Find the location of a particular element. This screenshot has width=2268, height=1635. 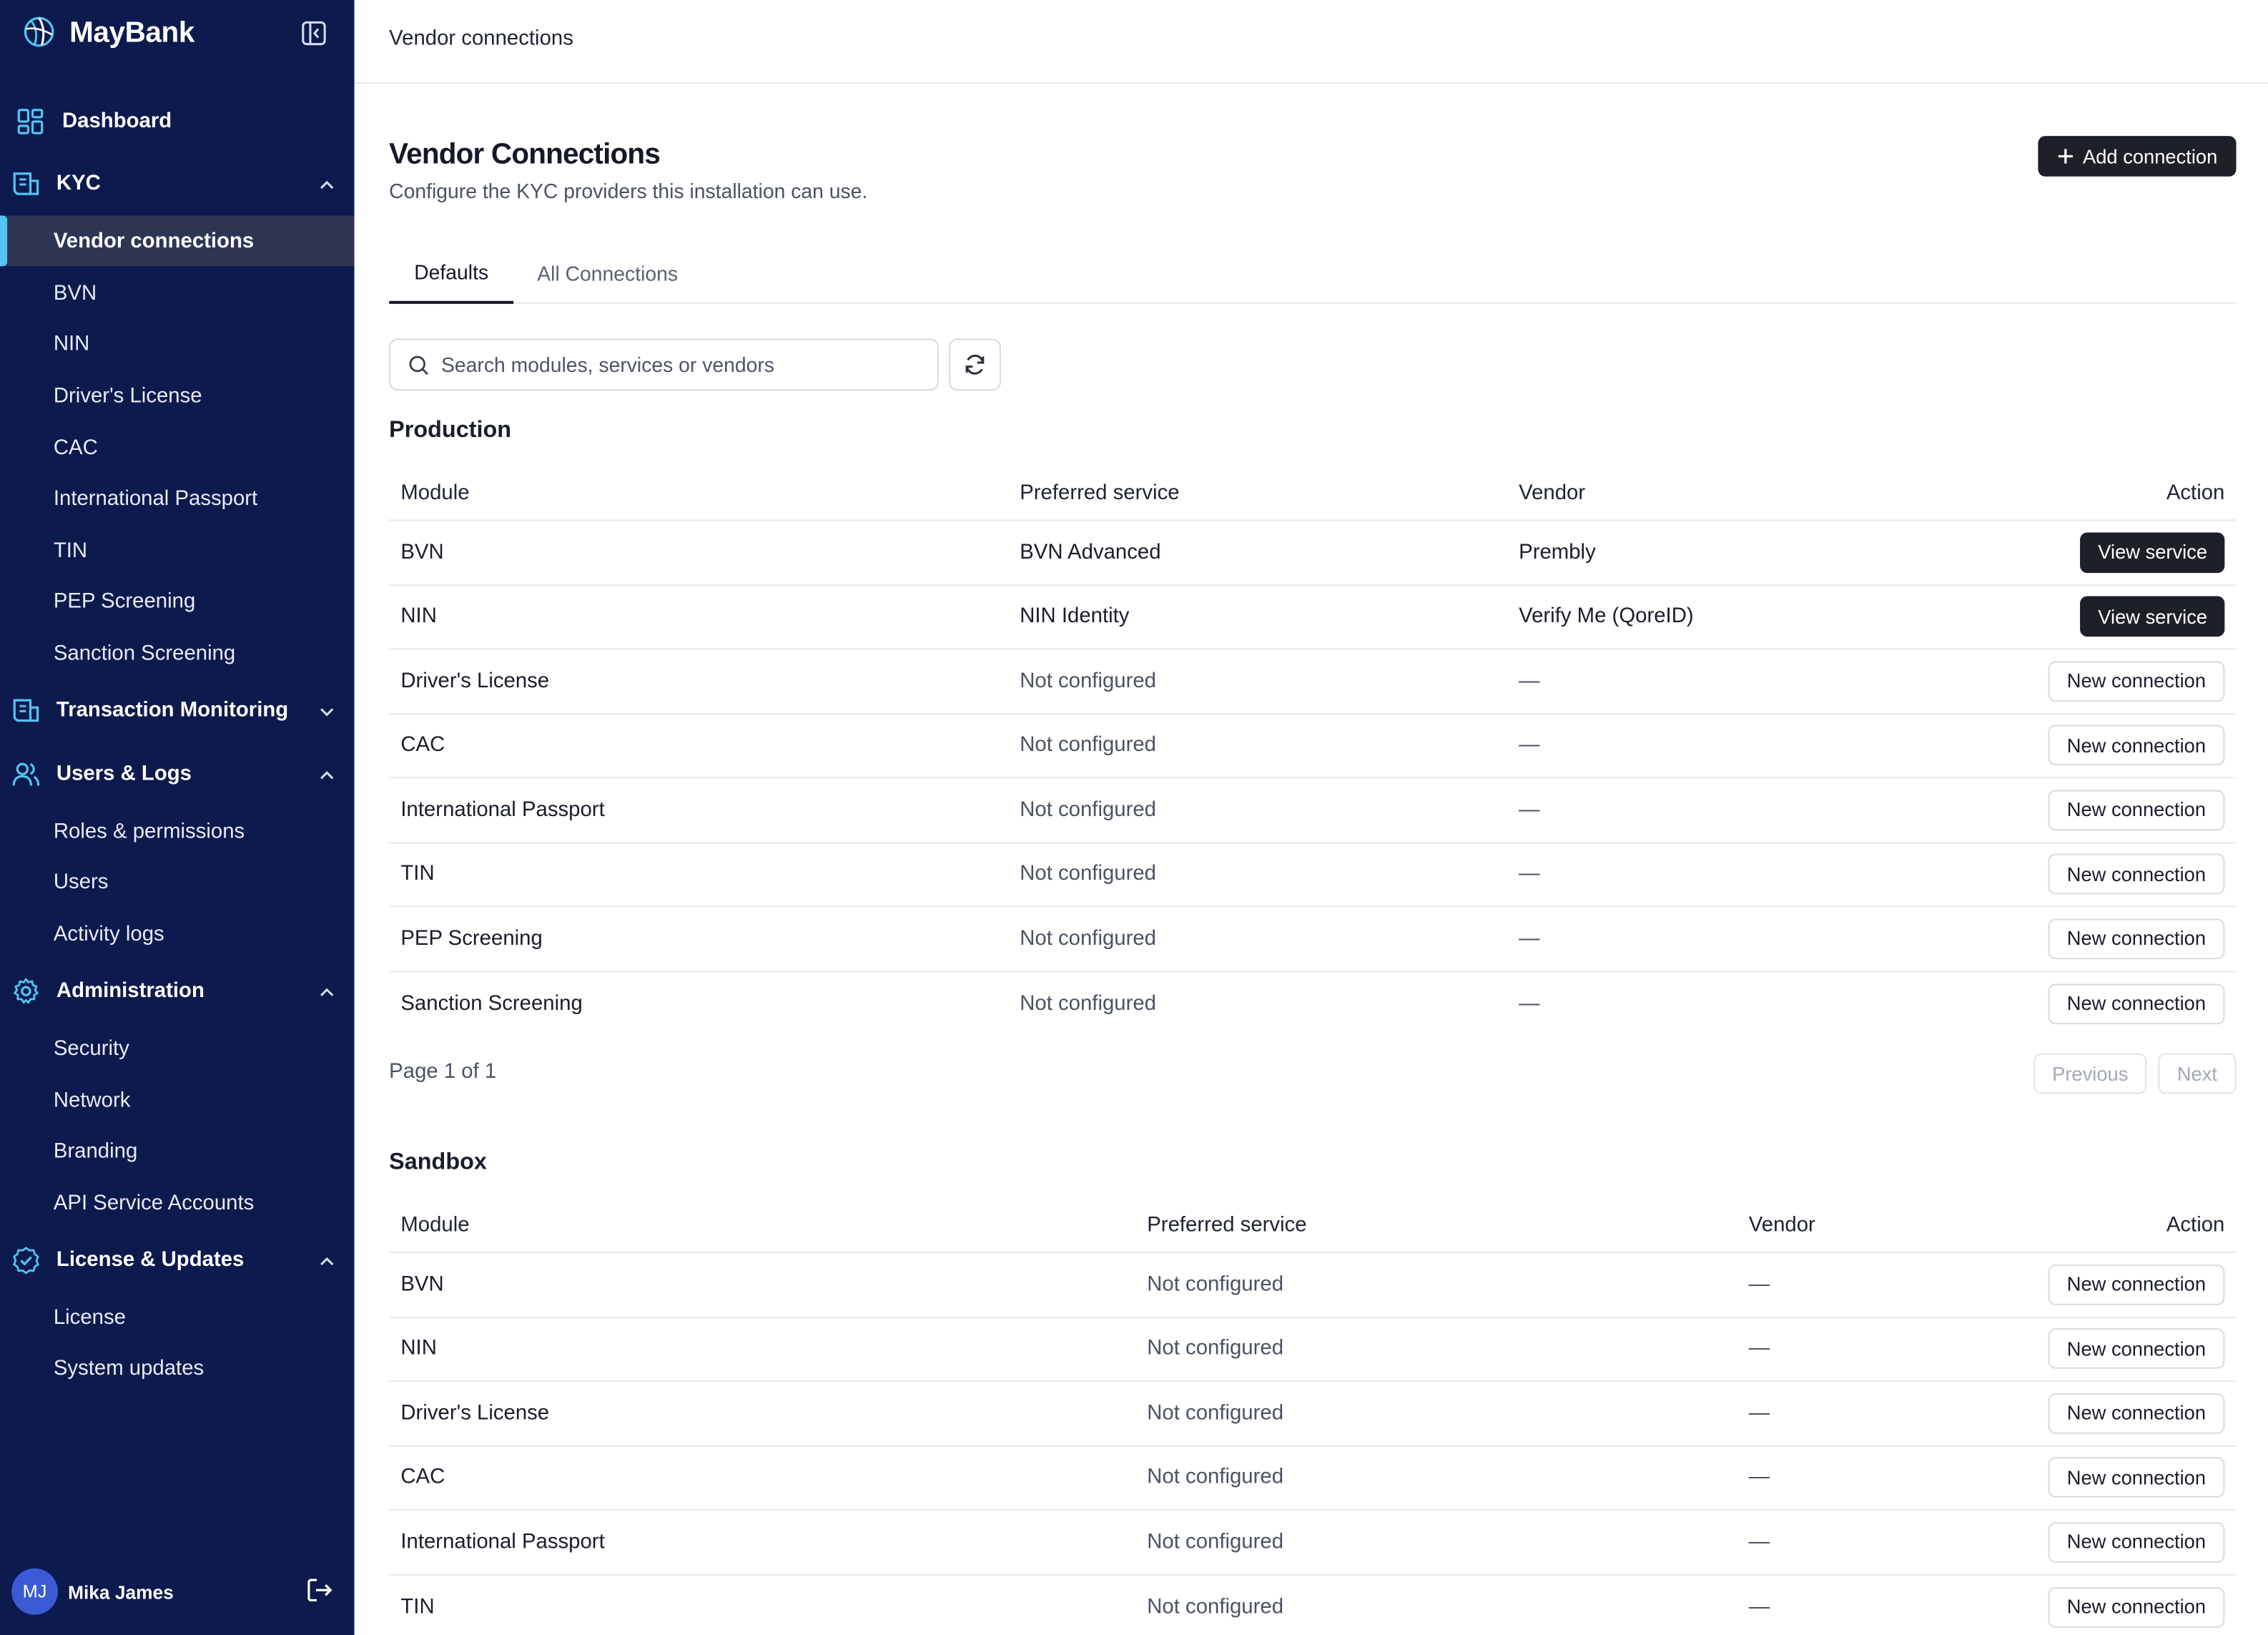

sidebar-section-users-logs: Users & Logs is located at coordinates (177, 774).